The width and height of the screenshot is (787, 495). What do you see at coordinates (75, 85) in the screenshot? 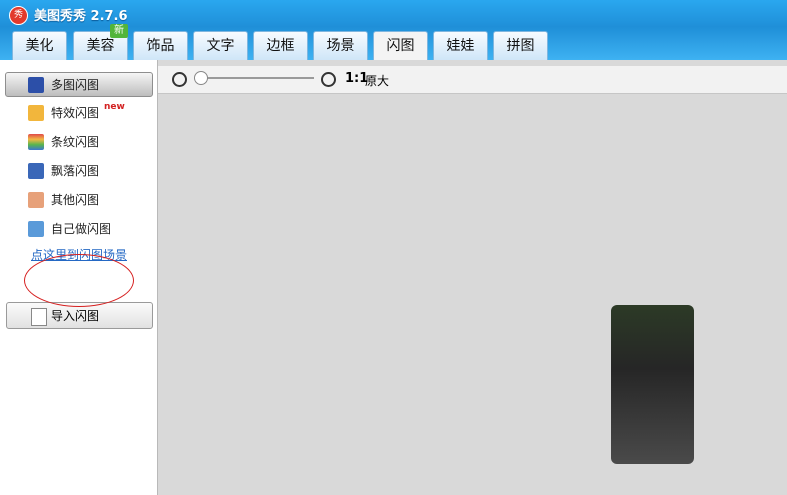
I see `sidebar-item-multi-flash: 多图闪图` at bounding box center [75, 85].